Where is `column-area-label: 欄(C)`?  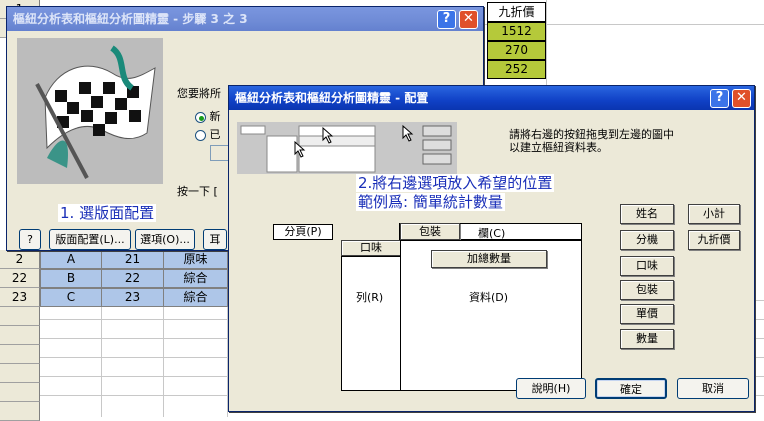
column-area-label: 欄(C) is located at coordinates (492, 233).